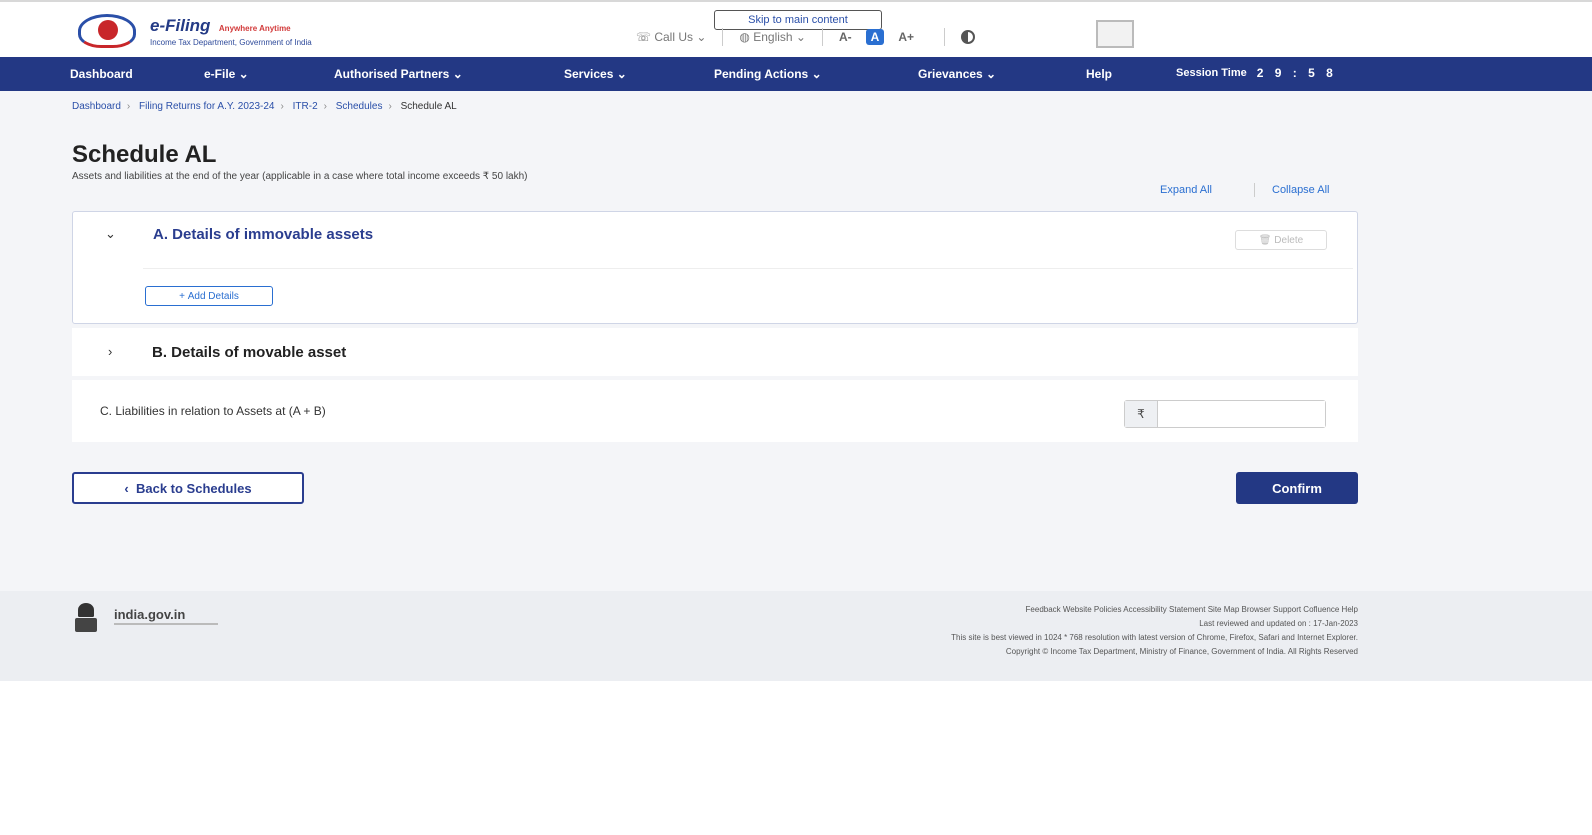  Describe the element at coordinates (906, 37) in the screenshot. I see `font-increase-button: A+` at that location.